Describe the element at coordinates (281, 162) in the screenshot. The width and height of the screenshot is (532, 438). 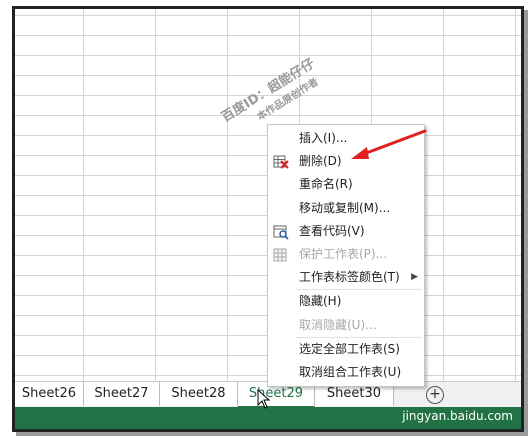
I see `delete-sheet-icon` at that location.